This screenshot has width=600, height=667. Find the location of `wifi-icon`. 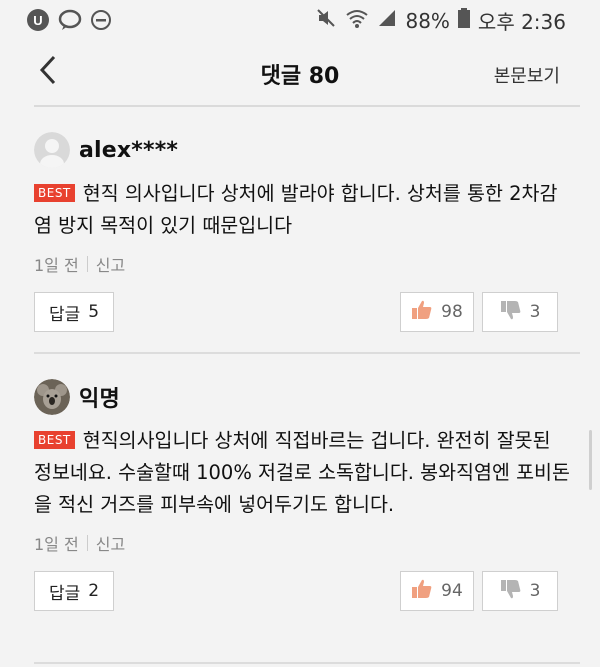

wifi-icon is located at coordinates (357, 20).